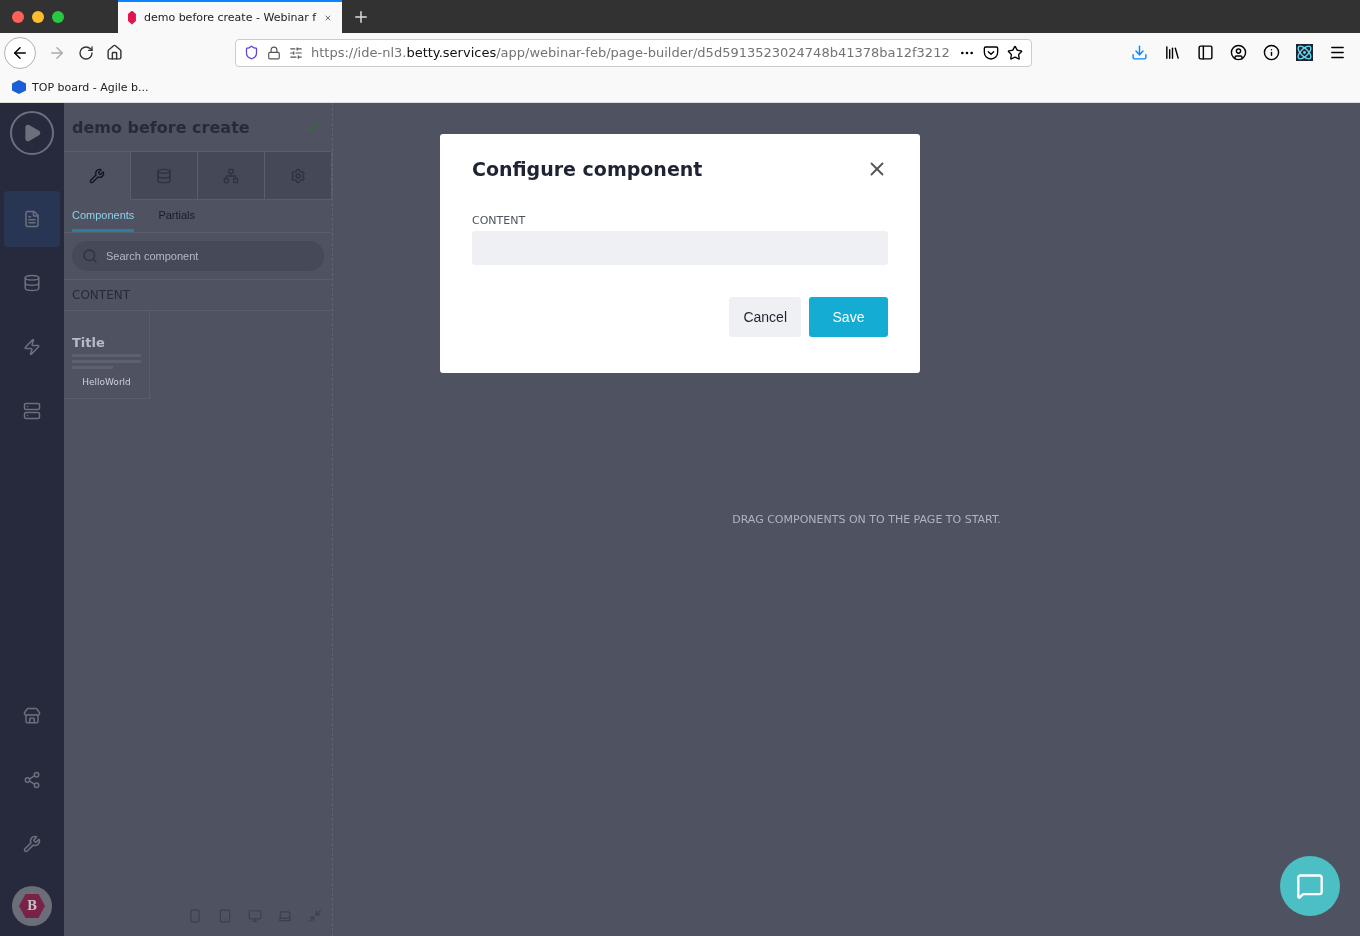 The height and width of the screenshot is (936, 1360). What do you see at coordinates (230, 16) in the screenshot?
I see `browser-tab: demo before create - Webinar f` at bounding box center [230, 16].